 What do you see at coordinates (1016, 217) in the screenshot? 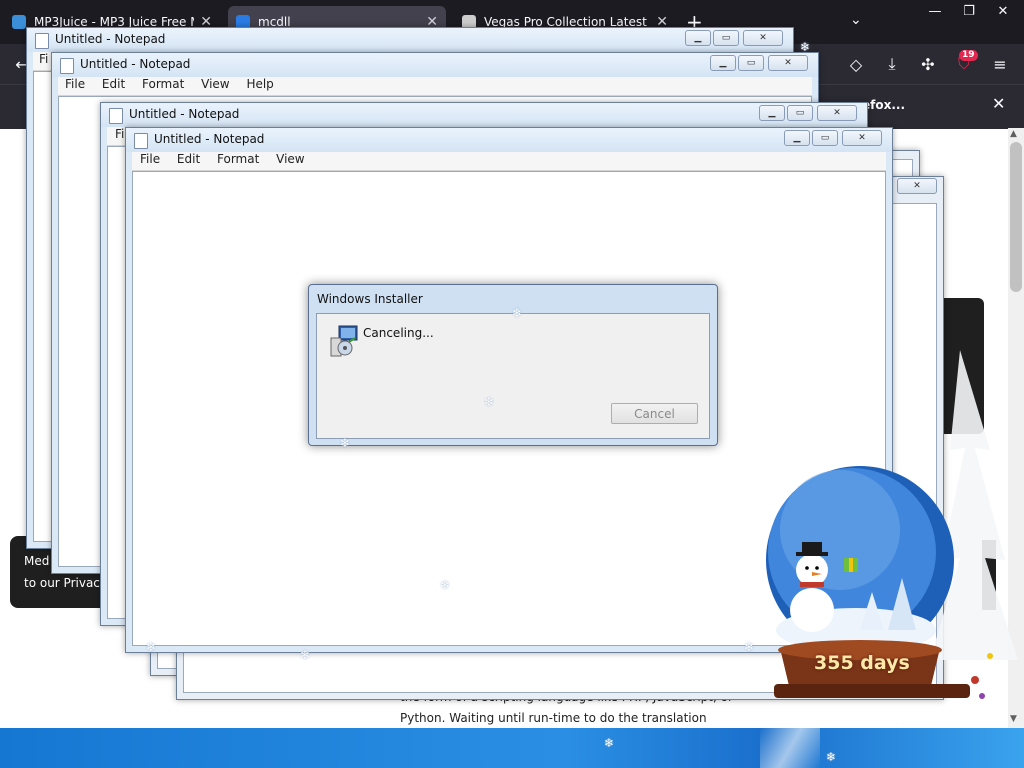
I see `scrollbar-thumb` at bounding box center [1016, 217].